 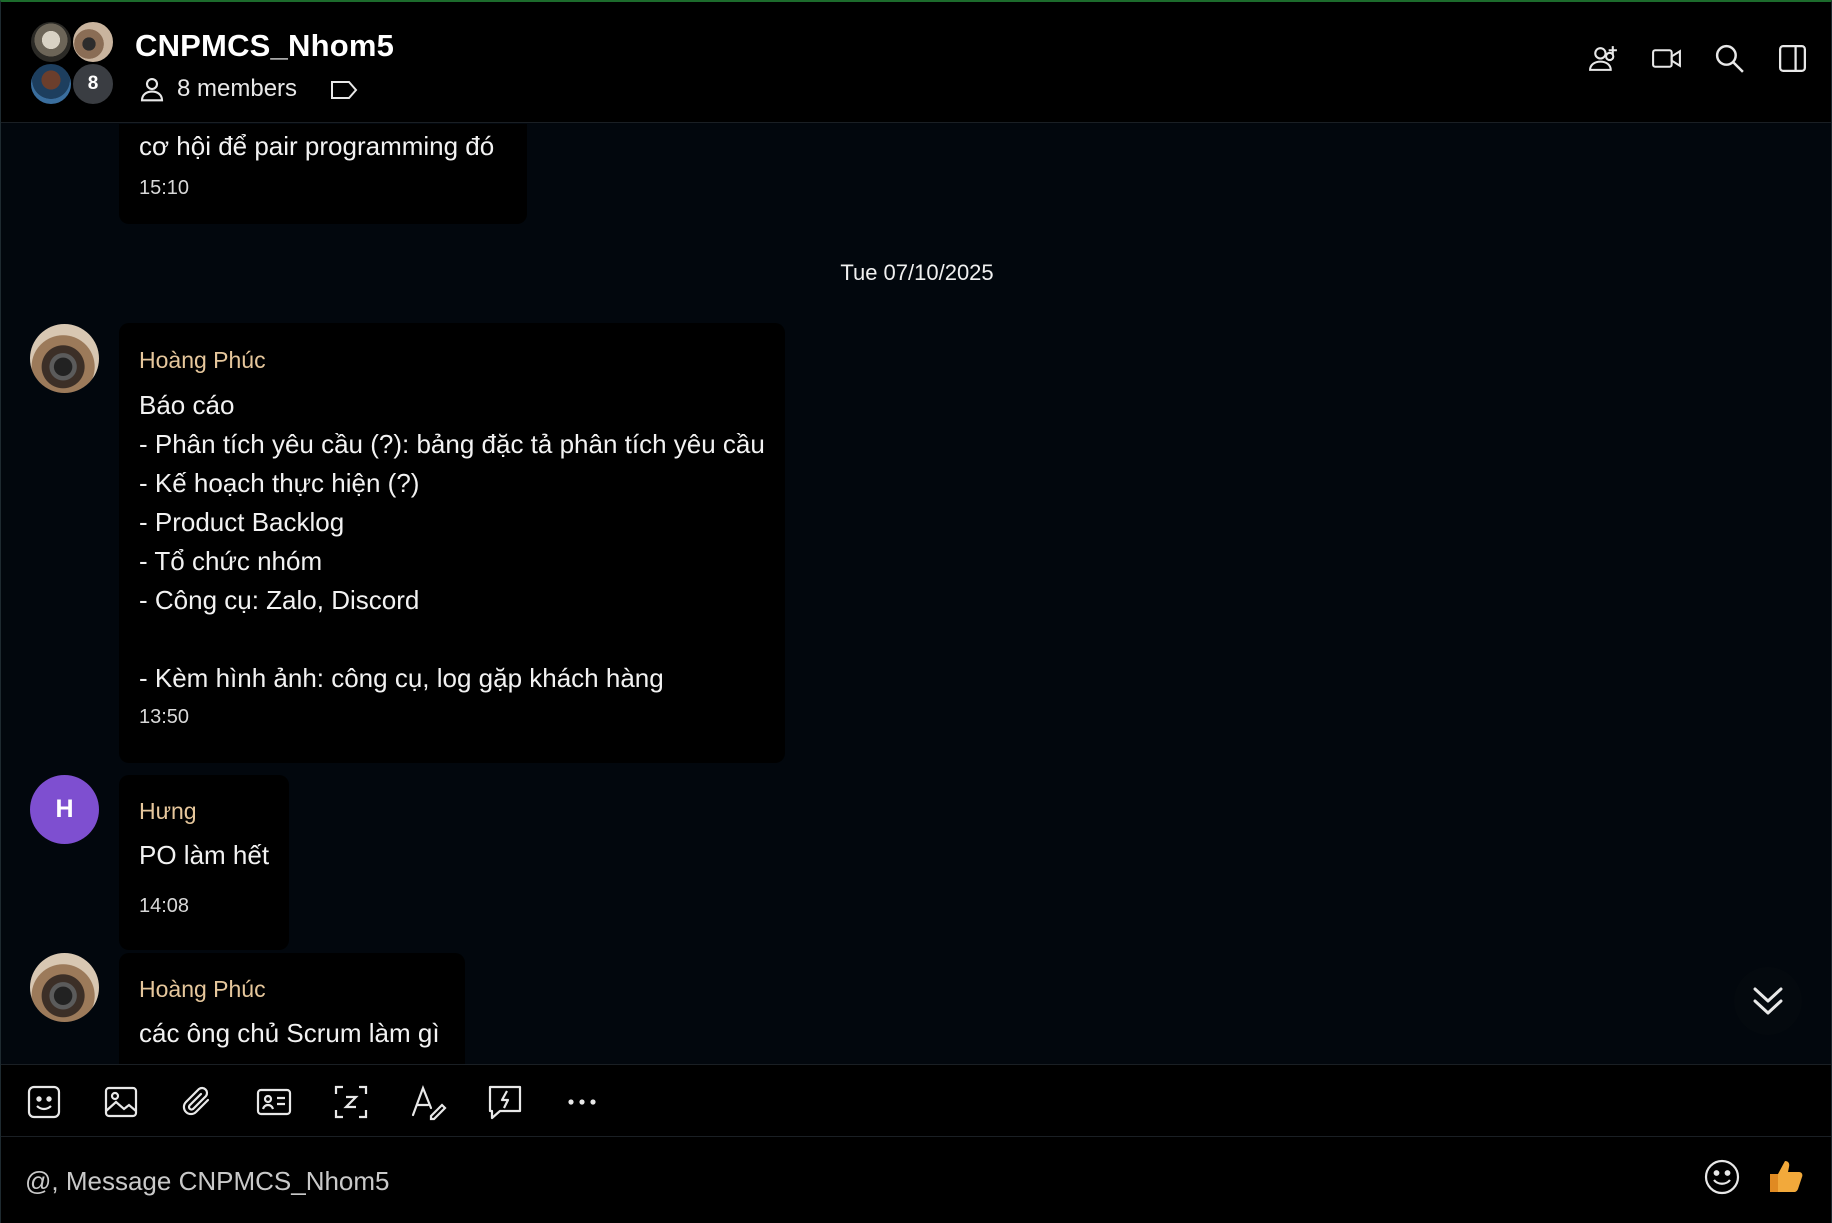 I want to click on video-call-icon, so click(x=1666, y=58).